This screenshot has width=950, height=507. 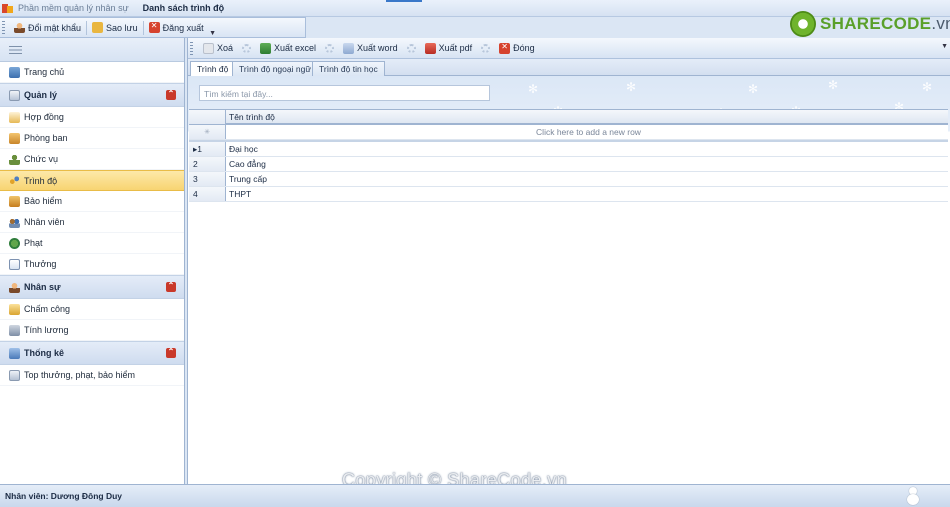 What do you see at coordinates (587, 132) in the screenshot?
I see `new-row-hint: Click here to add a new row` at bounding box center [587, 132].